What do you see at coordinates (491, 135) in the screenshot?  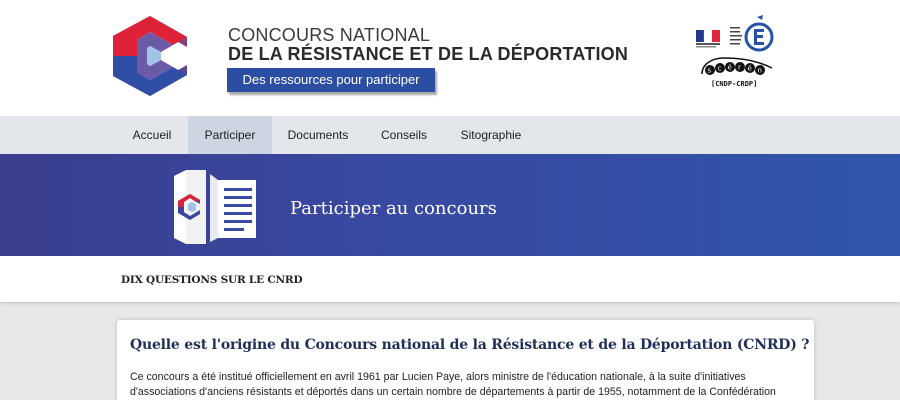 I see `nav-item-sitographie: Sitographie` at bounding box center [491, 135].